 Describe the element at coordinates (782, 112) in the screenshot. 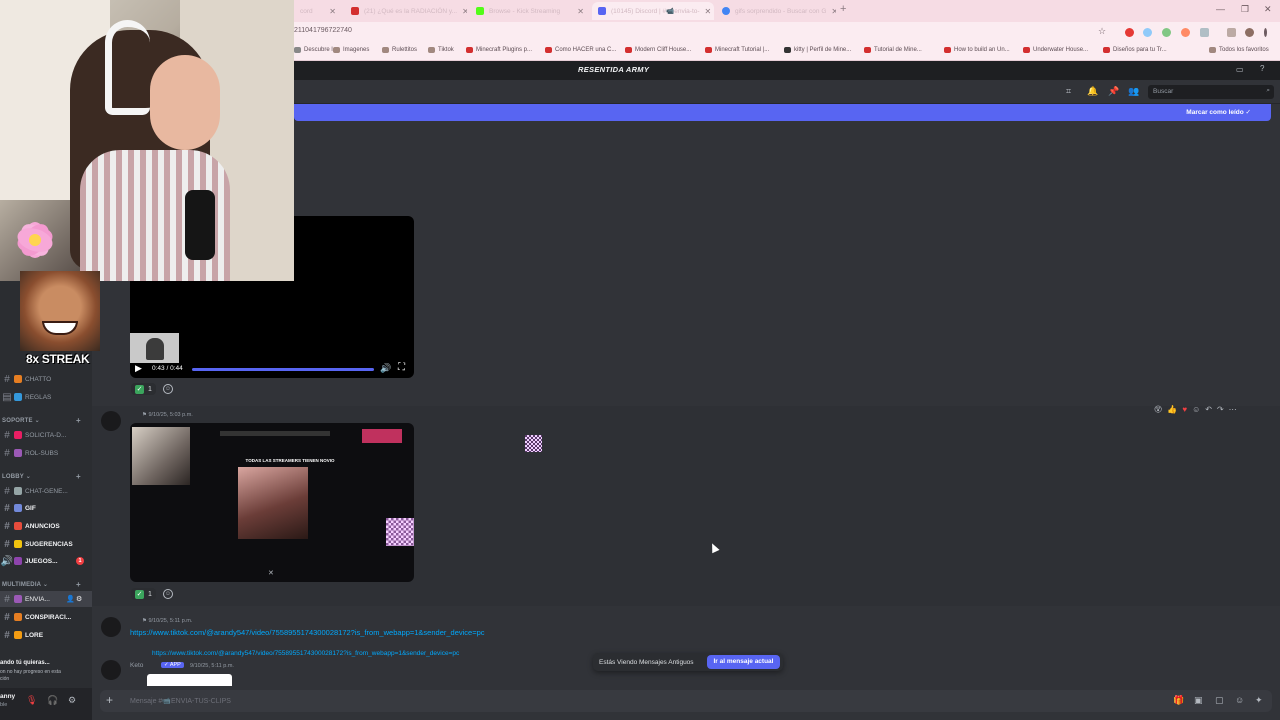

I see `new-messages-bar: Marcar como leído ✓` at that location.